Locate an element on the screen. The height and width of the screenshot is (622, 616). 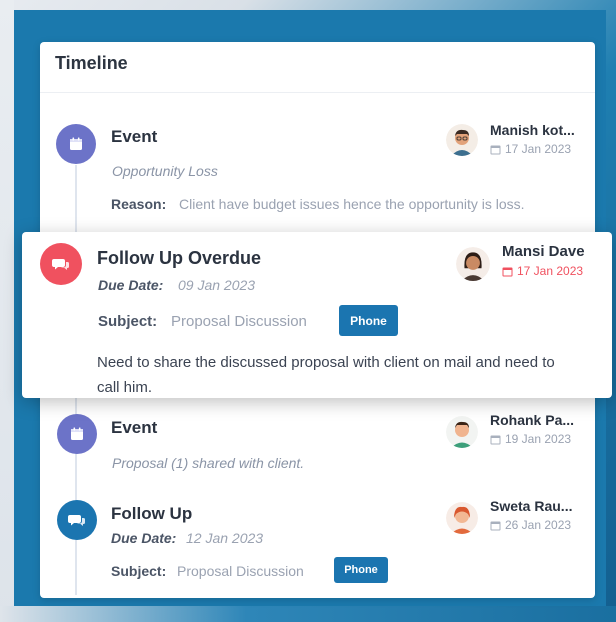
follow-up-node is located at coordinates (77, 520).